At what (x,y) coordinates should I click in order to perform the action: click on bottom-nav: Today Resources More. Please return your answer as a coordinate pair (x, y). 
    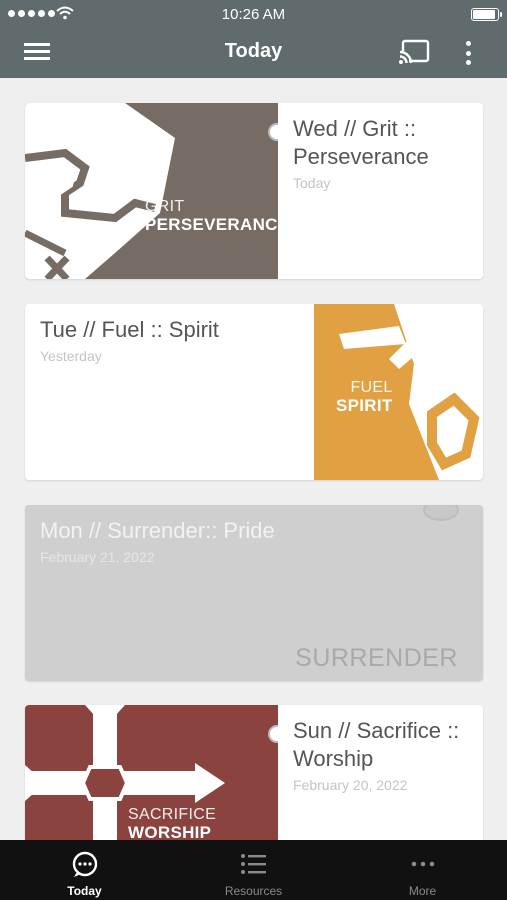
    Looking at the image, I should click on (253, 870).